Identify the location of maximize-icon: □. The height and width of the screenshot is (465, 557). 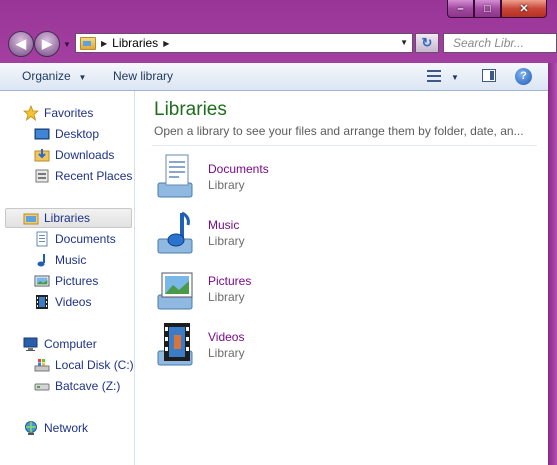
(487, 8).